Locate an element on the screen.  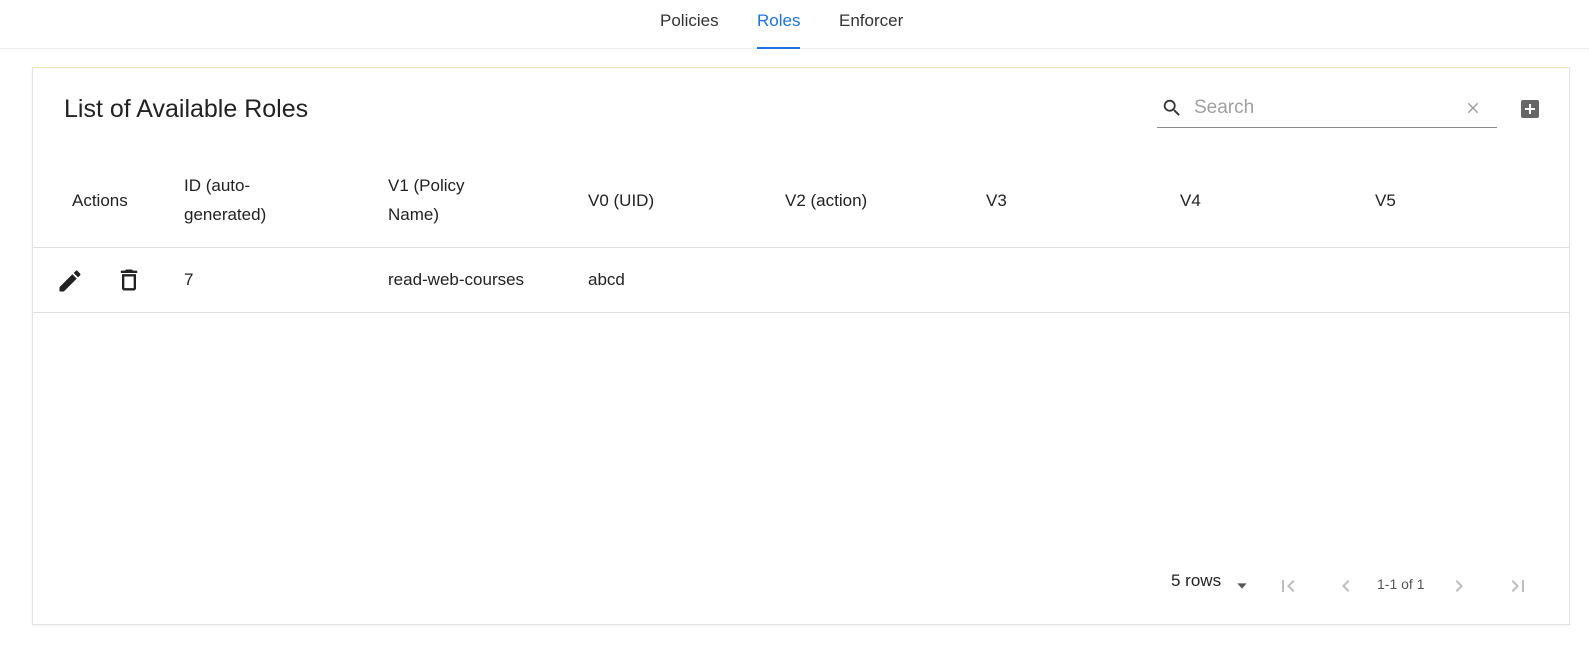
cell-v1: read-web-courses is located at coordinates (456, 279).